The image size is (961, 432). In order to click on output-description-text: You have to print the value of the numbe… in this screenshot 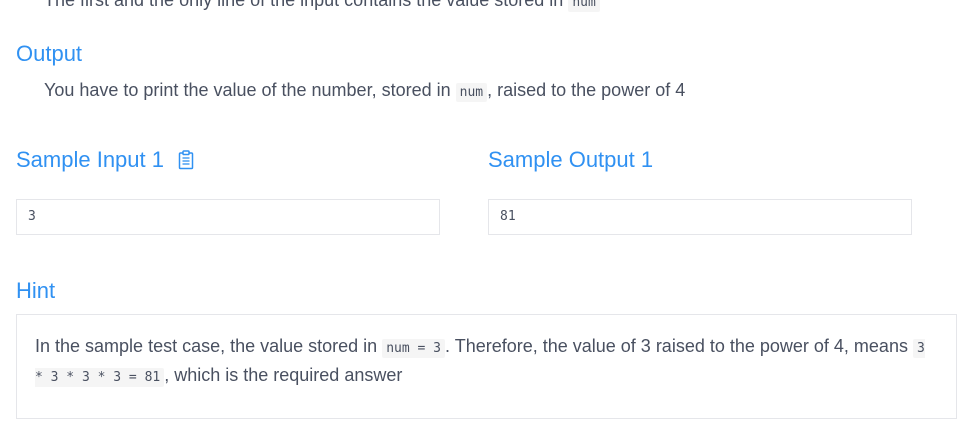, I will do `click(247, 90)`.